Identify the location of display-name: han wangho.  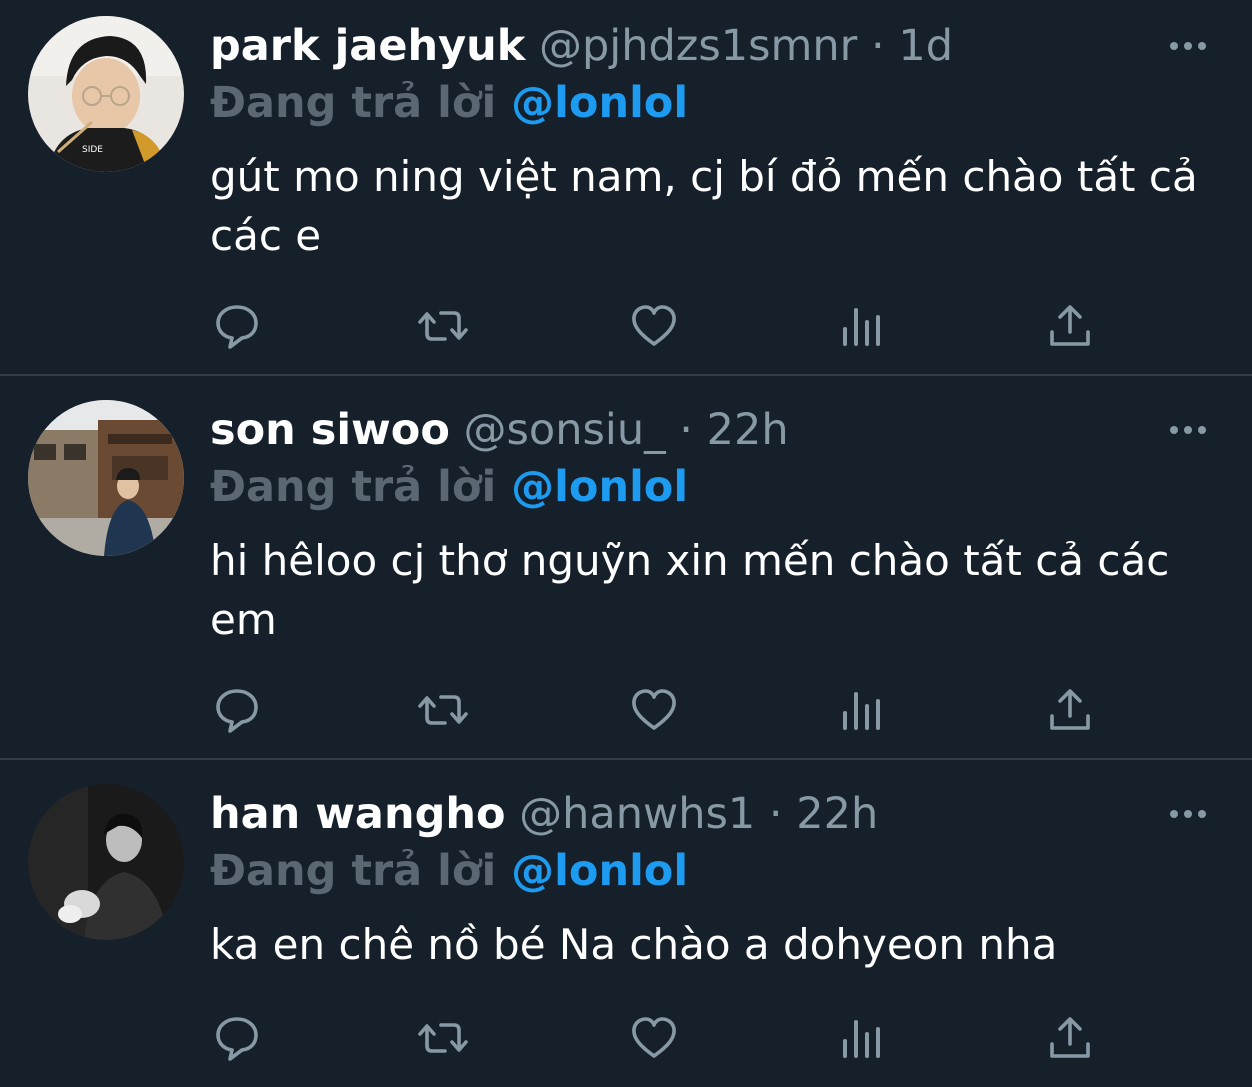
(358, 814).